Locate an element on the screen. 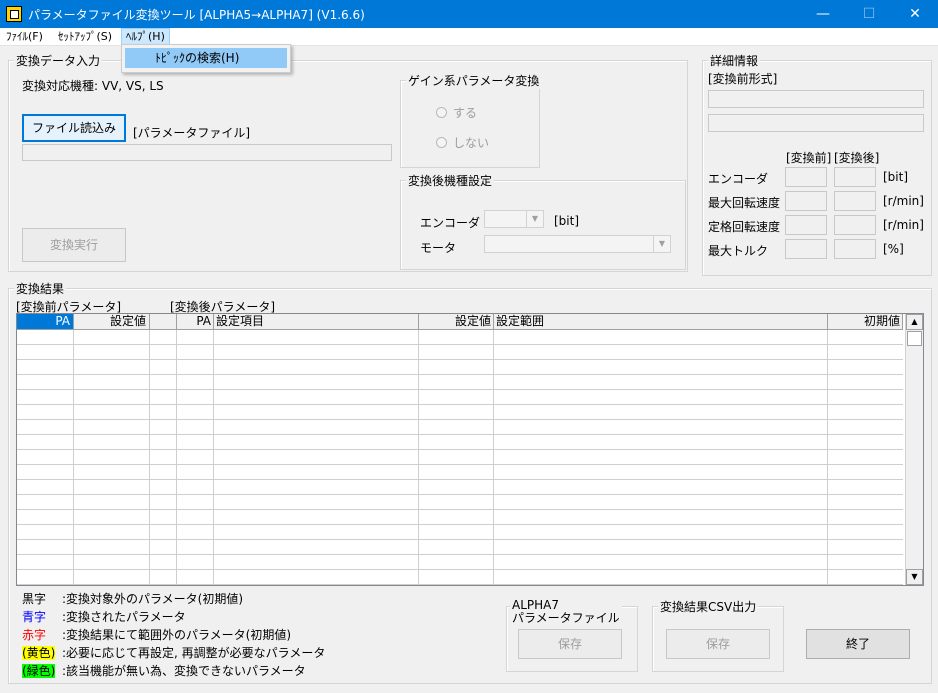 This screenshot has height=693, width=938. legend-red-key: 赤字 is located at coordinates (34, 635).